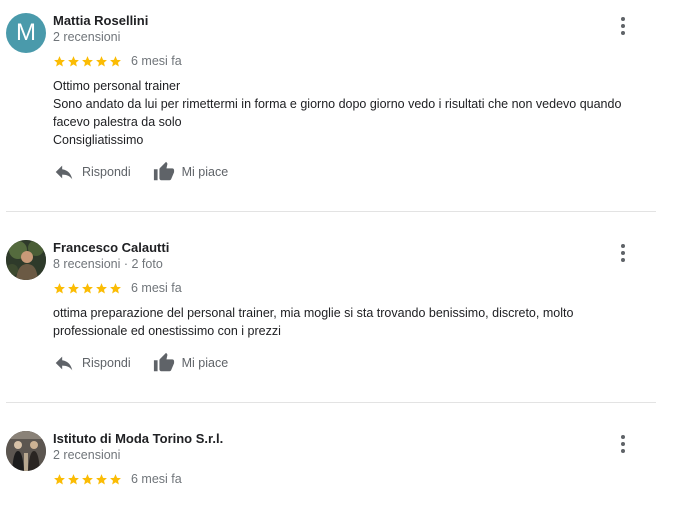 The width and height of the screenshot is (674, 505). What do you see at coordinates (111, 247) in the screenshot?
I see `reviewer-name: Francesco Calautti` at bounding box center [111, 247].